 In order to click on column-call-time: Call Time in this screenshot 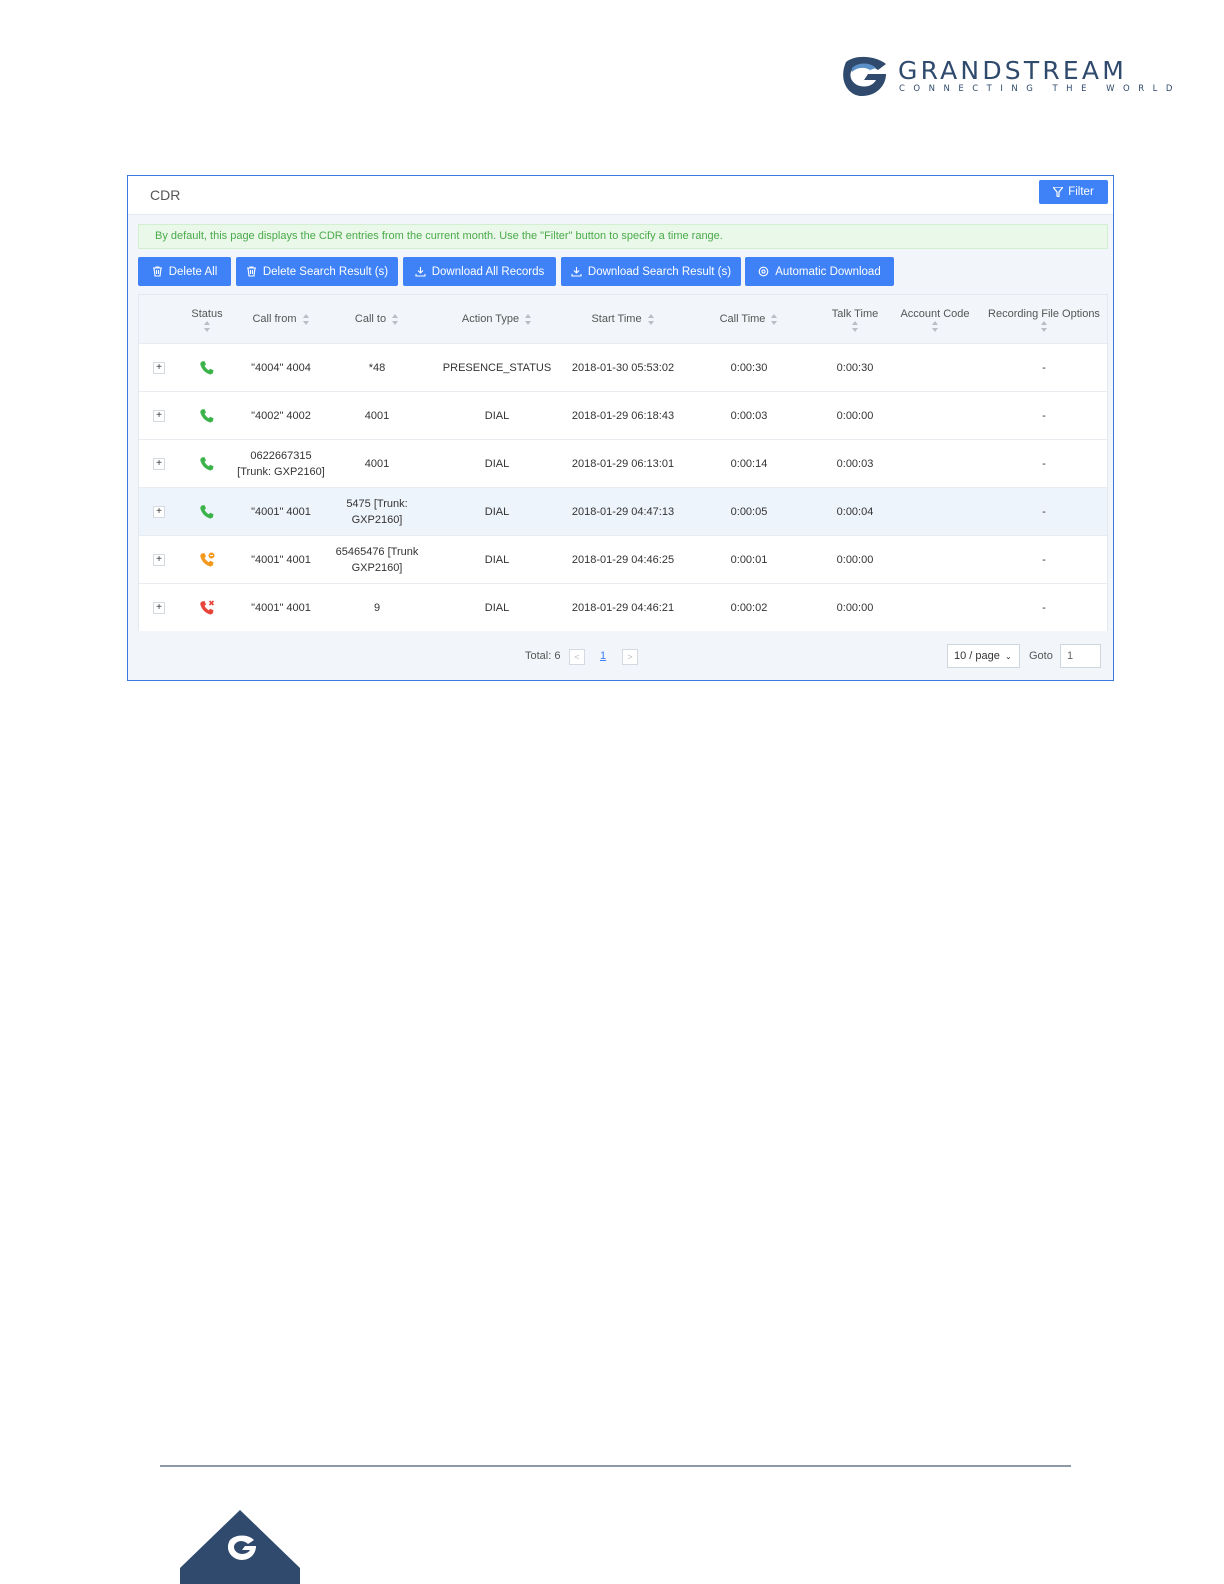, I will do `click(749, 319)`.